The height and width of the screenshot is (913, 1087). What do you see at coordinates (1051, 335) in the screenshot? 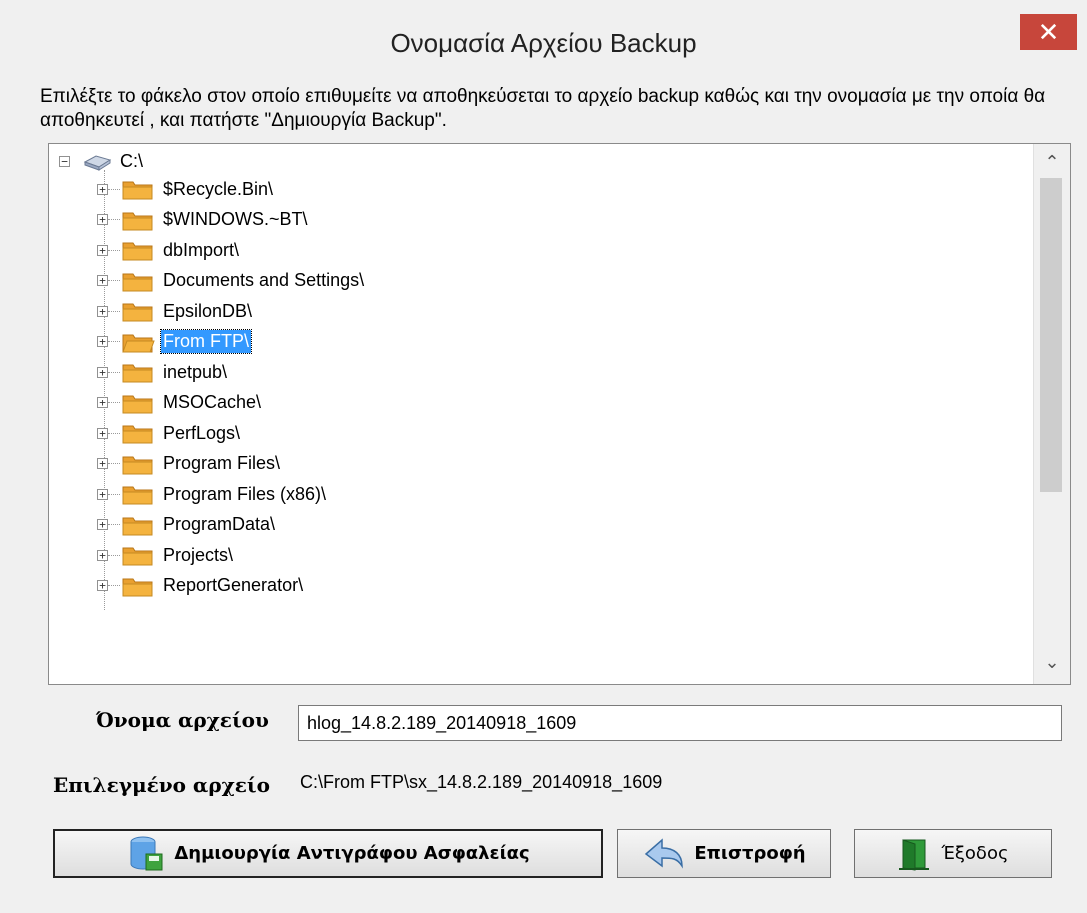
I see `scroll-thumb` at bounding box center [1051, 335].